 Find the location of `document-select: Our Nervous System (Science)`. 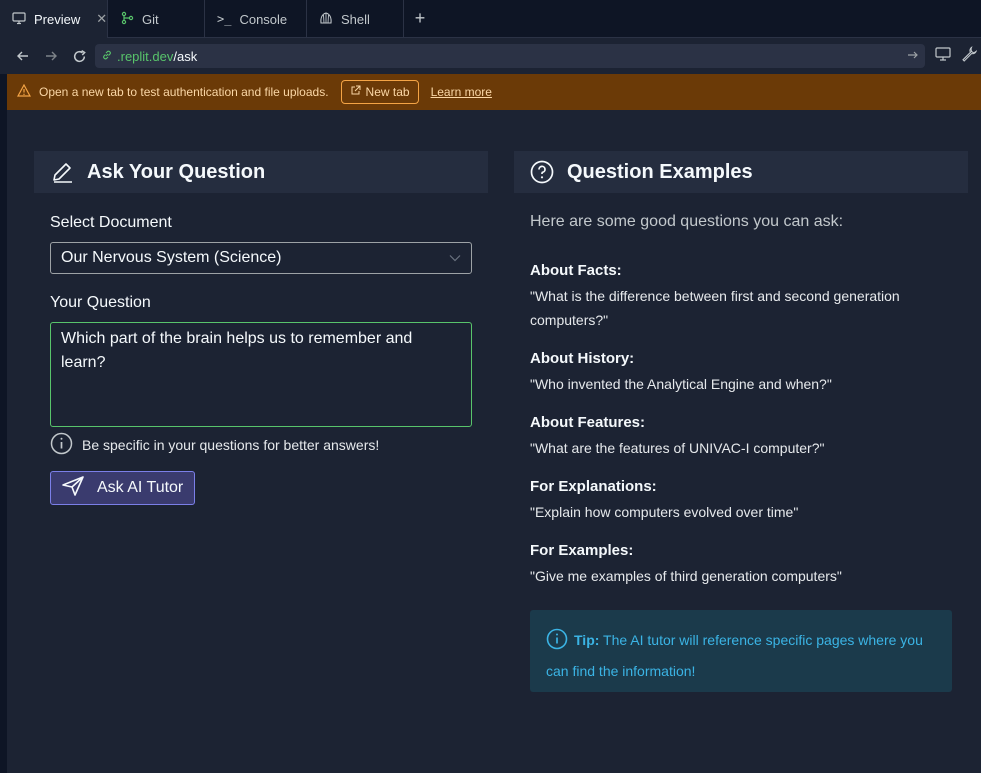

document-select: Our Nervous System (Science) is located at coordinates (261, 258).